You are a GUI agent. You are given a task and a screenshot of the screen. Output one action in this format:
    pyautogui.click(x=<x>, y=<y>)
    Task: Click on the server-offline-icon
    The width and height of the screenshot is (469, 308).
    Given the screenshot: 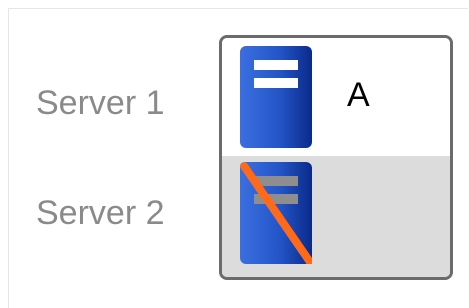 What is the action you would take?
    pyautogui.click(x=276, y=213)
    